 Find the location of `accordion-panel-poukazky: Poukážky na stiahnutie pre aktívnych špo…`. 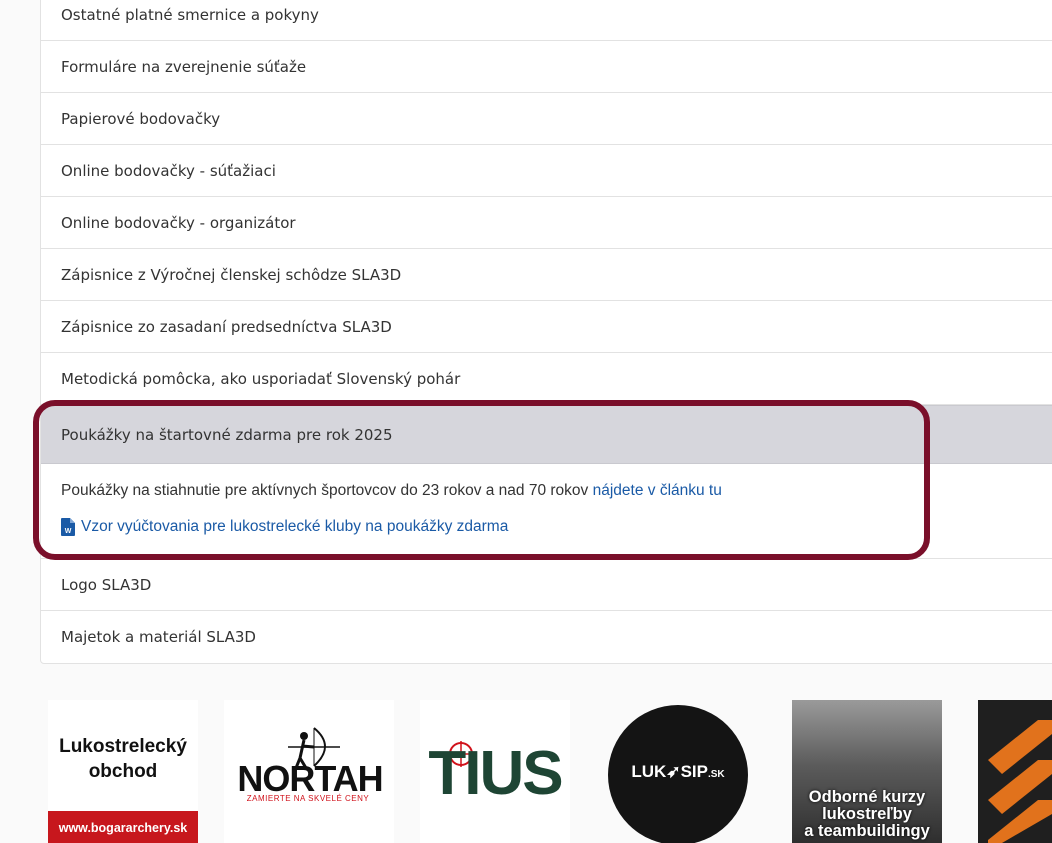

accordion-panel-poukazky: Poukážky na stiahnutie pre aktívnych špo… is located at coordinates (546, 511).